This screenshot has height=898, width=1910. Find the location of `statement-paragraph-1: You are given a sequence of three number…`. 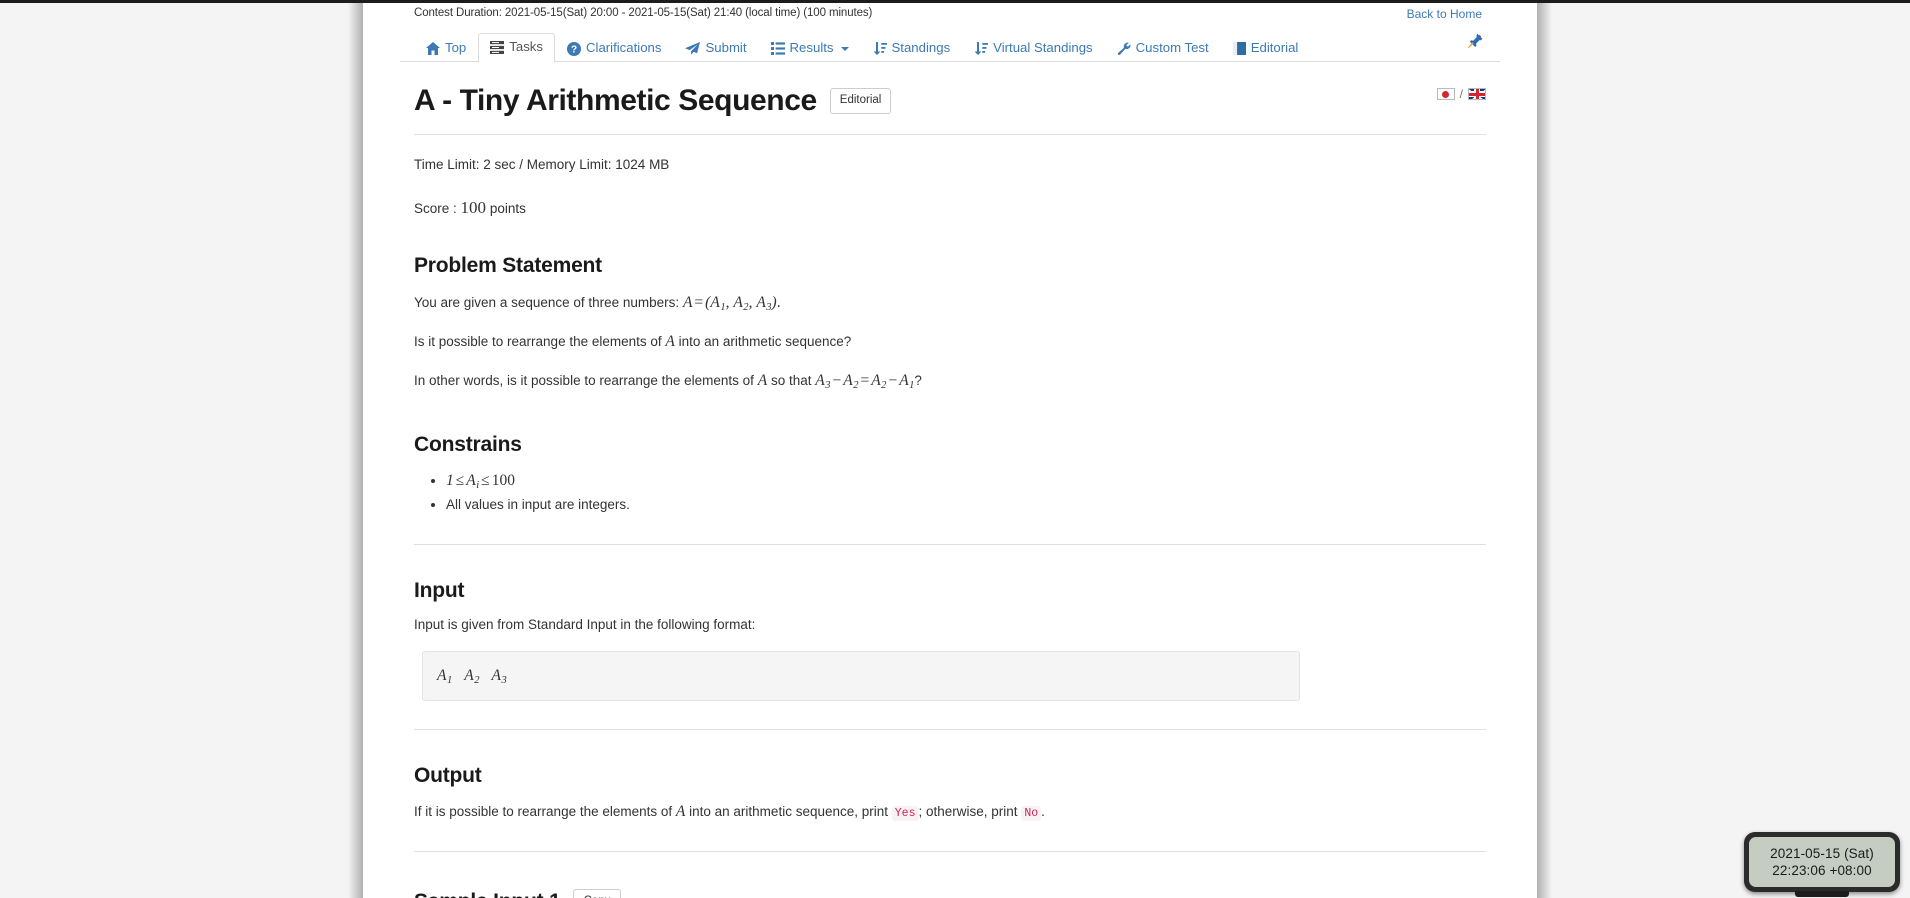

statement-paragraph-1: You are given a sequence of three number… is located at coordinates (950, 302).